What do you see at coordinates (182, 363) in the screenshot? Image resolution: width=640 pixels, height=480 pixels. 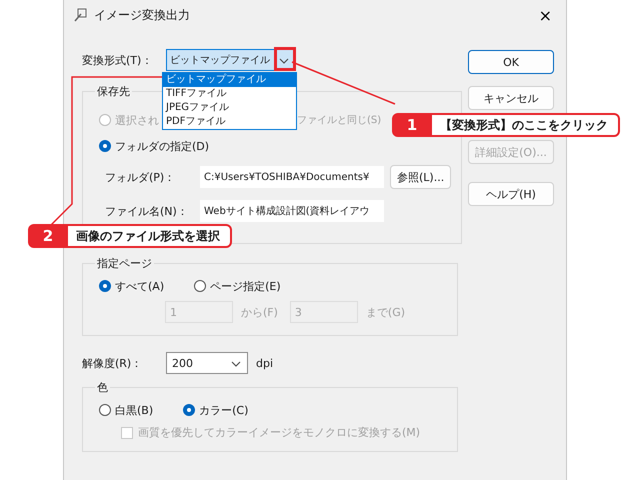 I see `resolution-value: 200` at bounding box center [182, 363].